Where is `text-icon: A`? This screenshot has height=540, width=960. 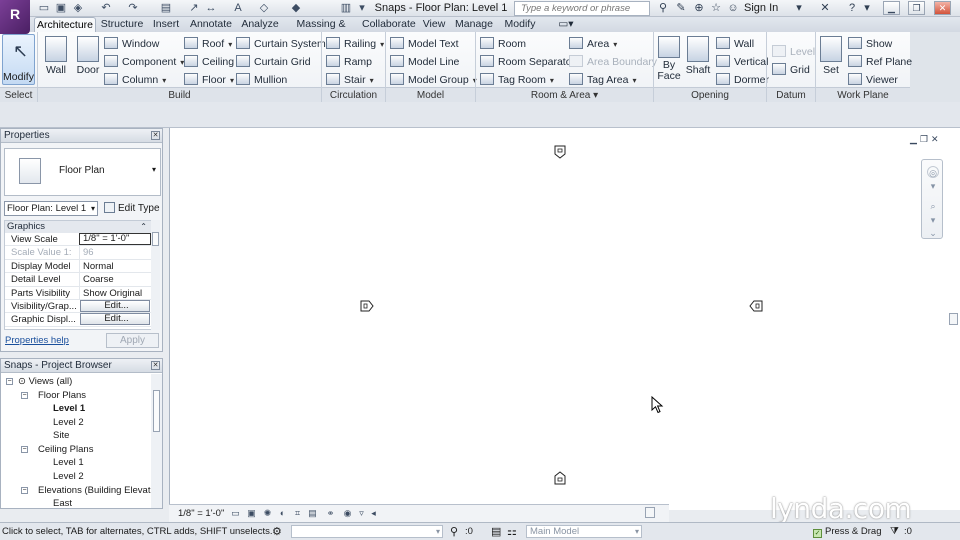
text-icon: A is located at coordinates (238, 8).